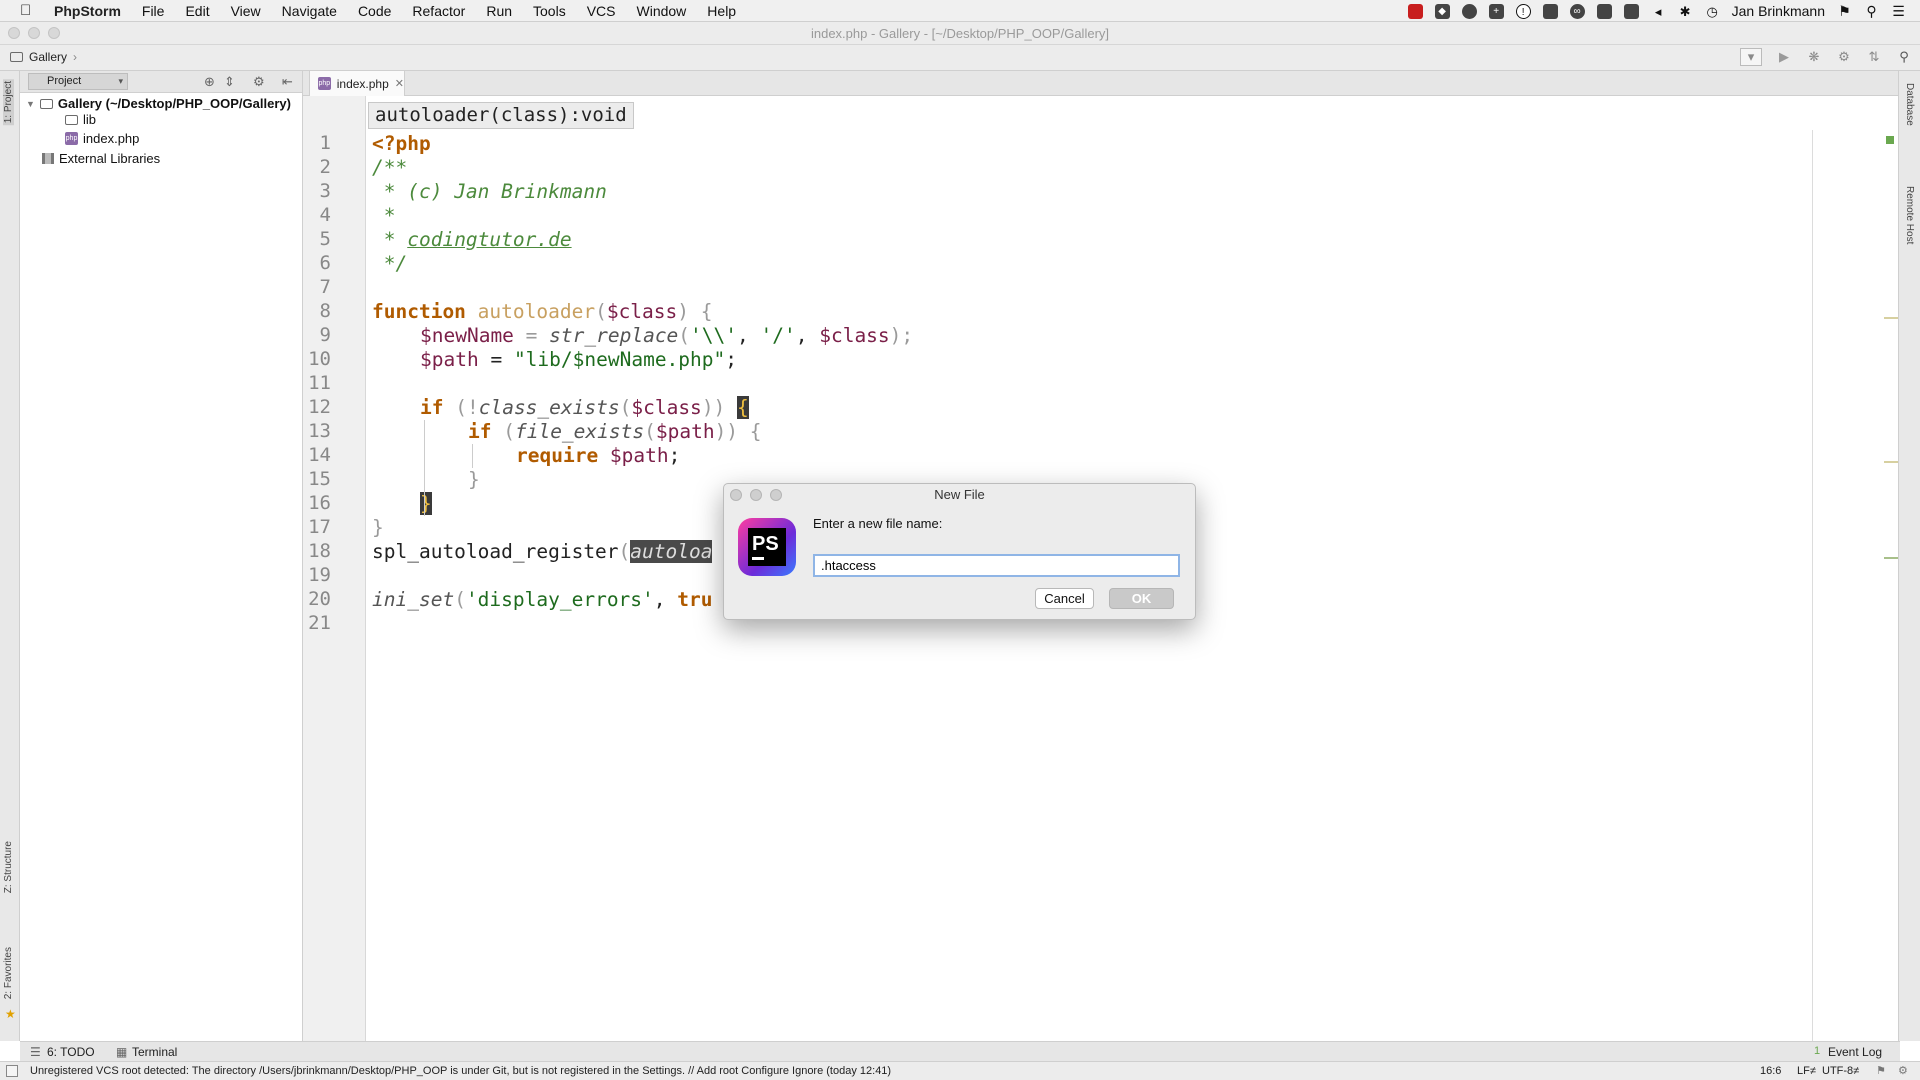  What do you see at coordinates (1685, 11) in the screenshot?
I see `bluetooth-icon: ✱` at bounding box center [1685, 11].